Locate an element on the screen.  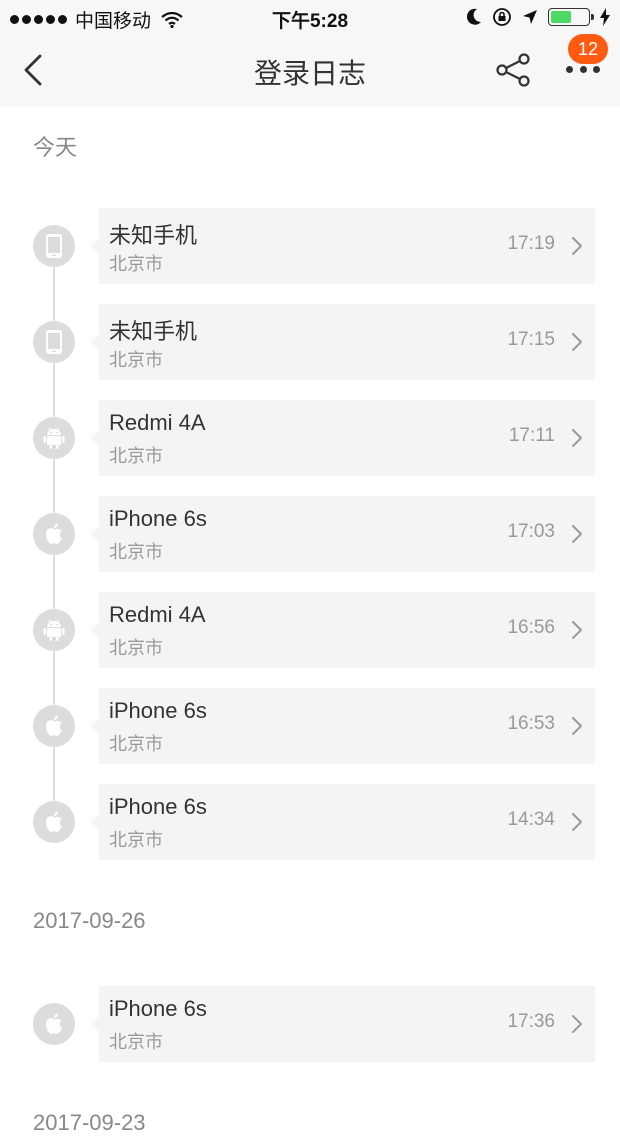
moon-icon is located at coordinates (473, 16).